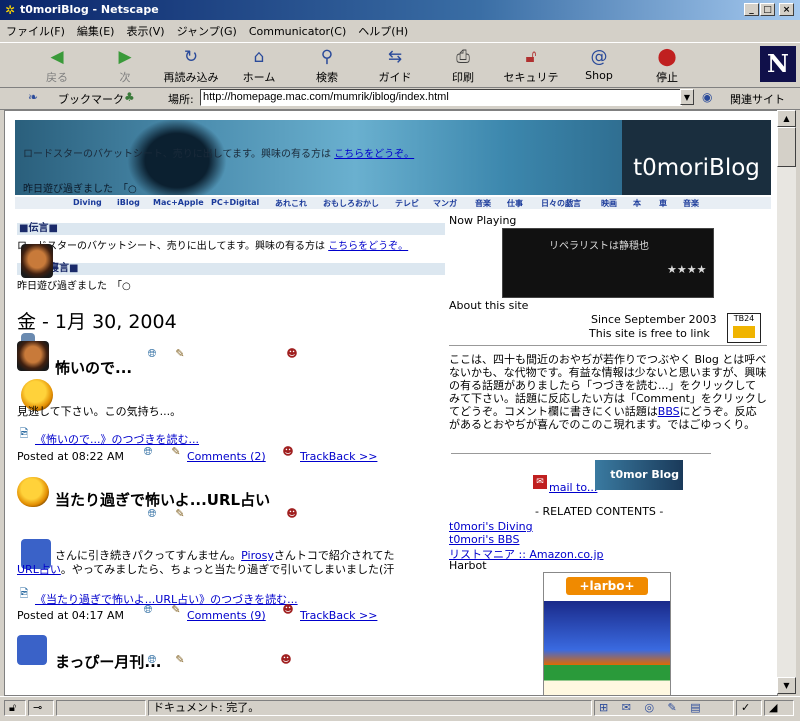  I want to click on stop-button: ⬤ 停止, so click(667, 65).